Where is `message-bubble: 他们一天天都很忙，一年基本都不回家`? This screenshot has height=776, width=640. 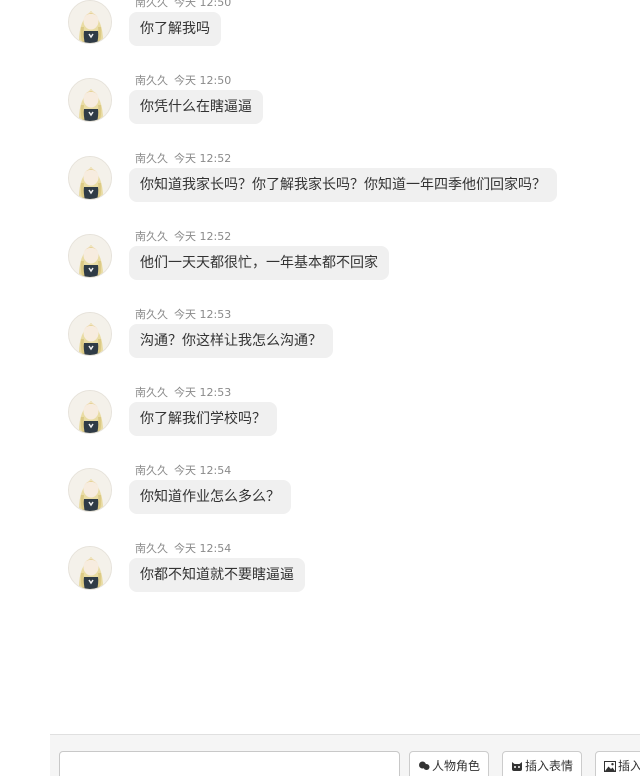 message-bubble: 他们一天天都很忙，一年基本都不回家 is located at coordinates (259, 263).